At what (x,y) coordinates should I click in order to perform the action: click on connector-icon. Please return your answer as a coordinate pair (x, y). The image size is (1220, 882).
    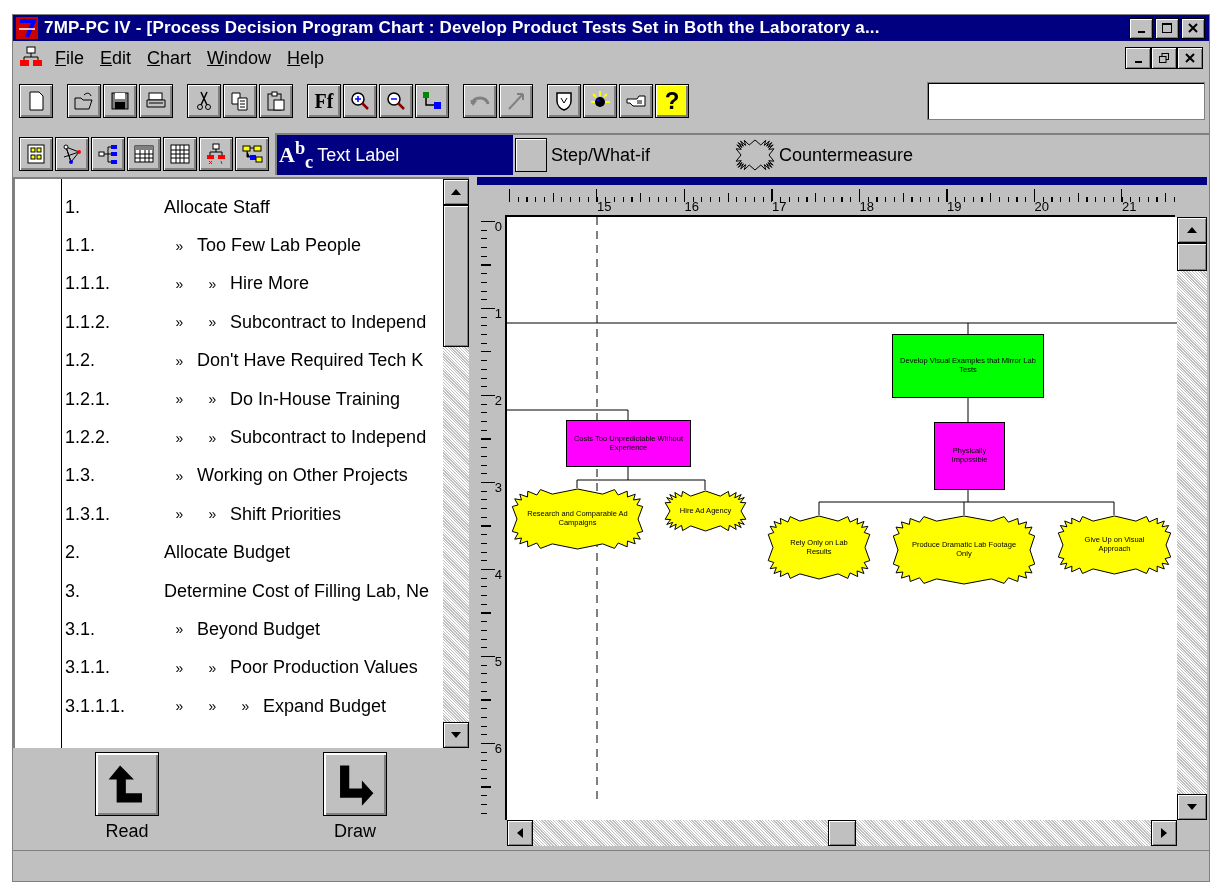
    Looking at the image, I should click on (432, 101).